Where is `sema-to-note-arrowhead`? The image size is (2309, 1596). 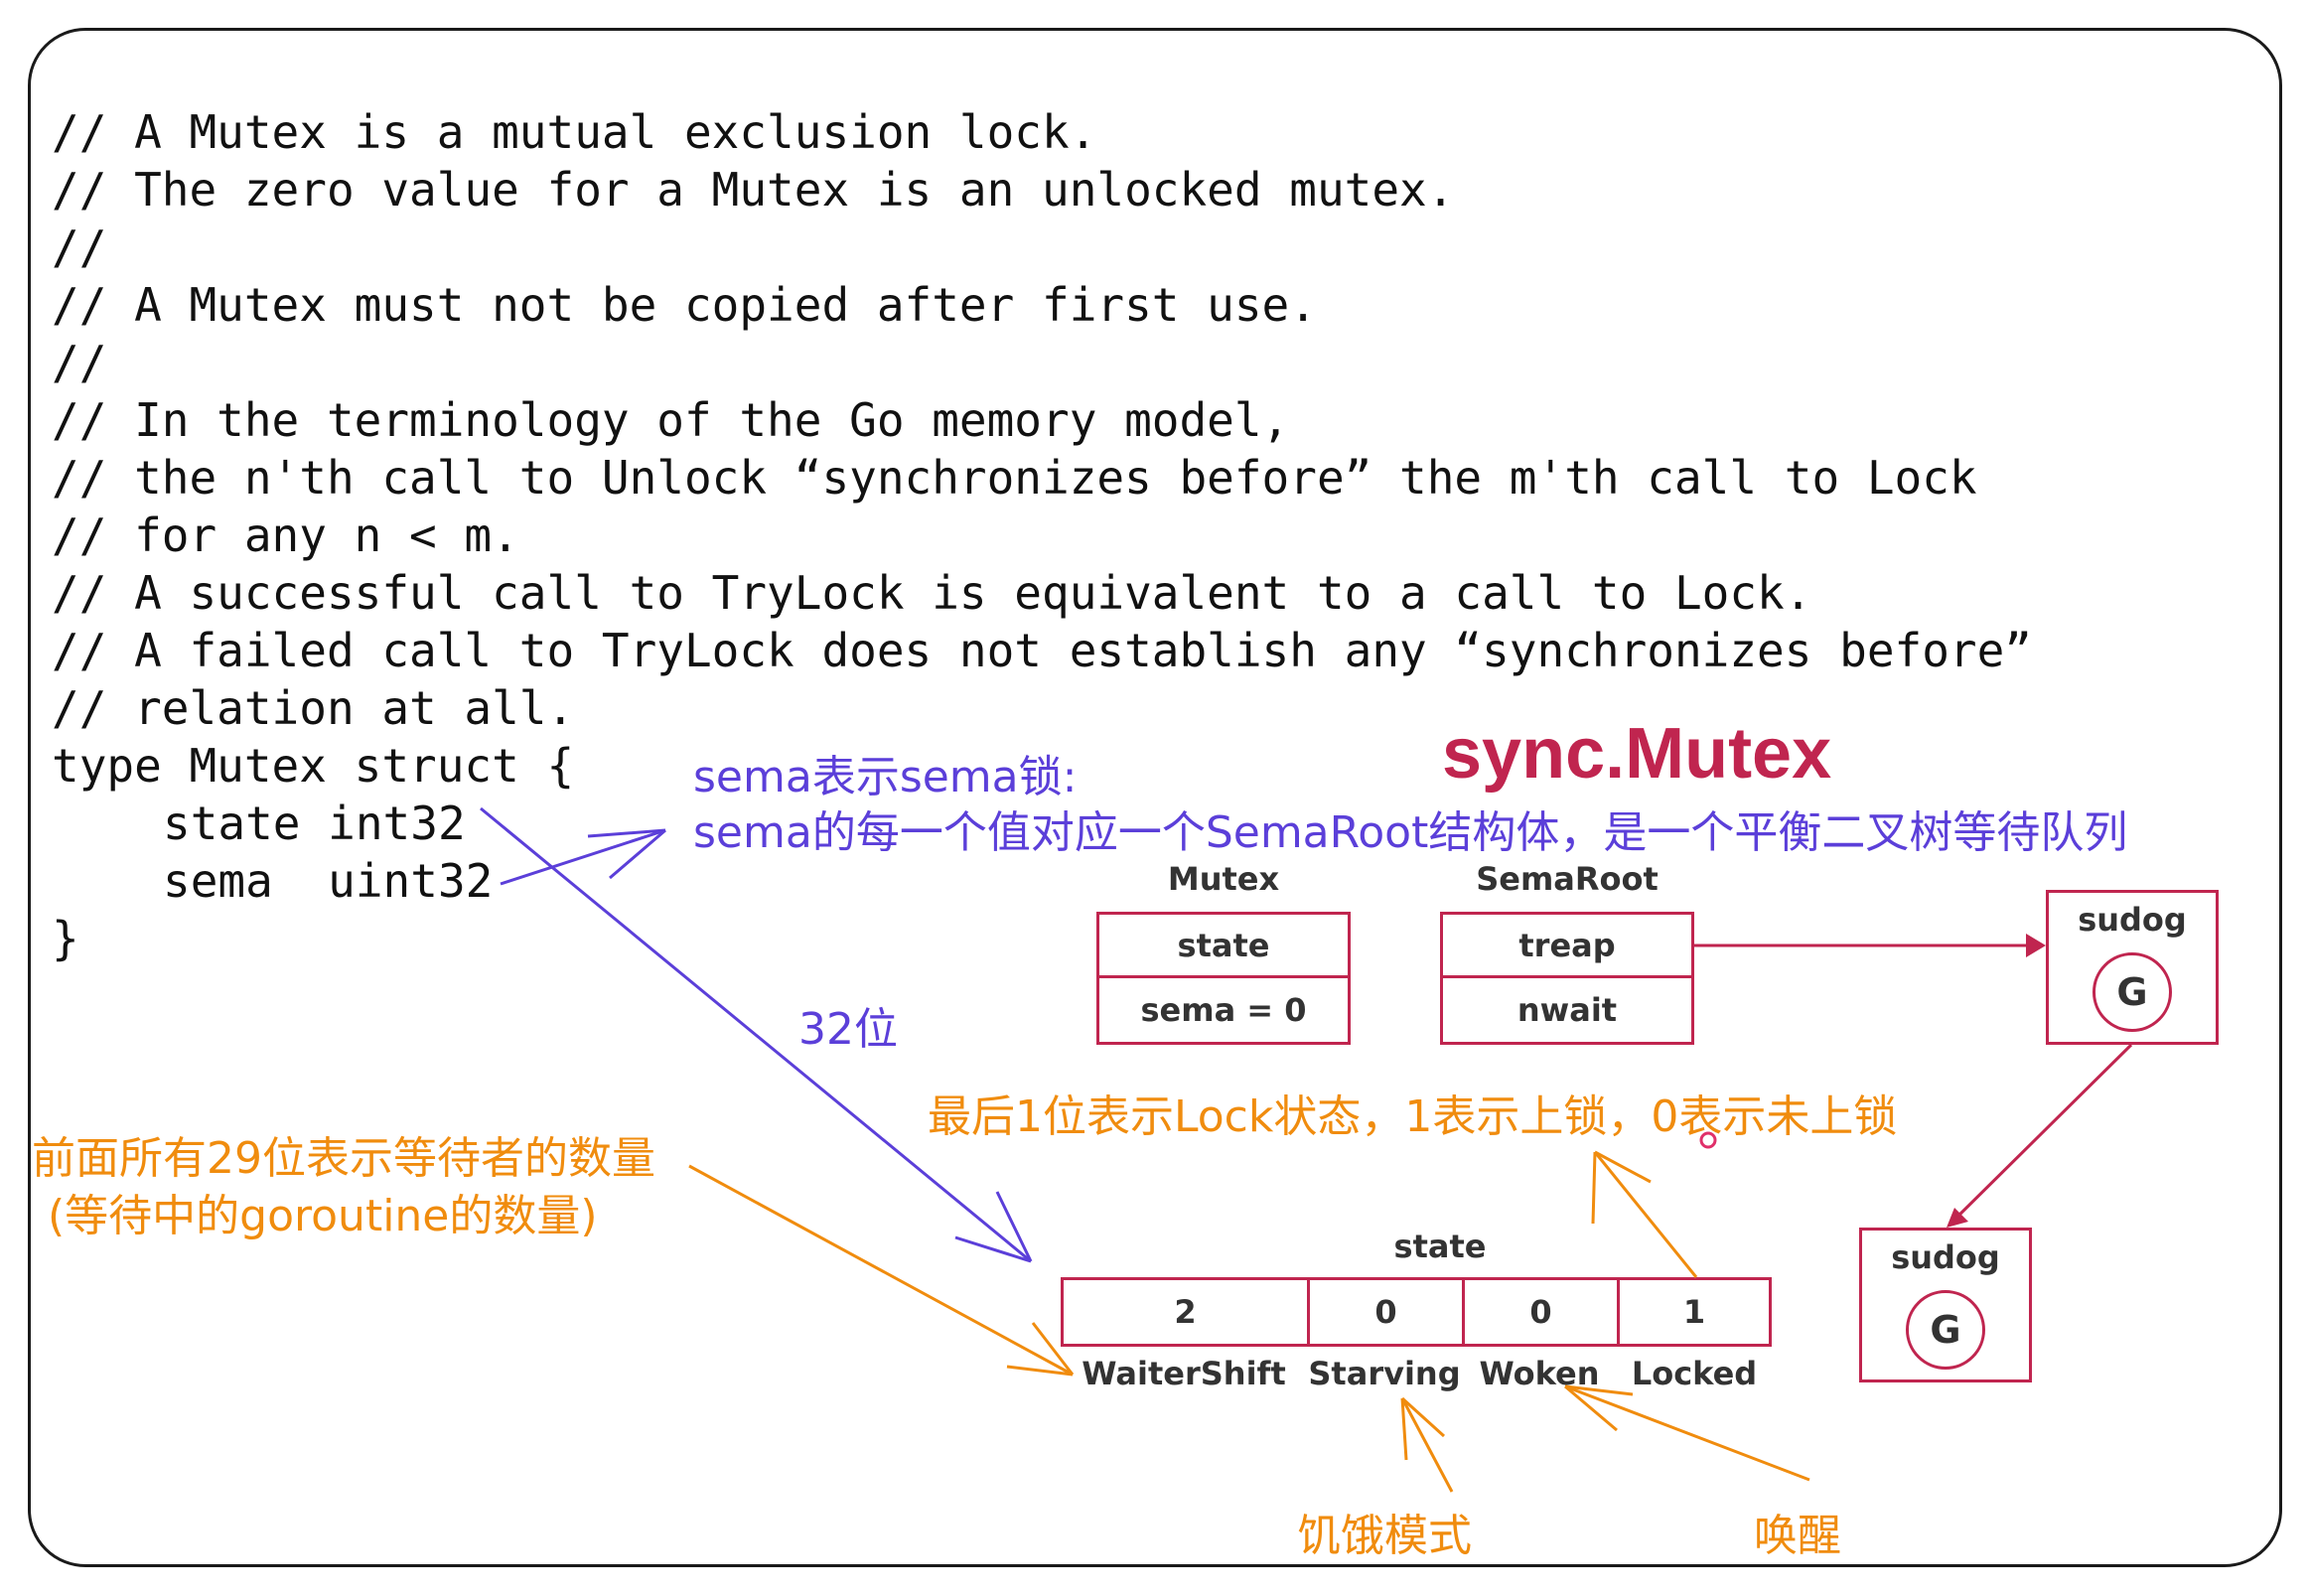
sema-to-note-arrowhead is located at coordinates (627, 854).